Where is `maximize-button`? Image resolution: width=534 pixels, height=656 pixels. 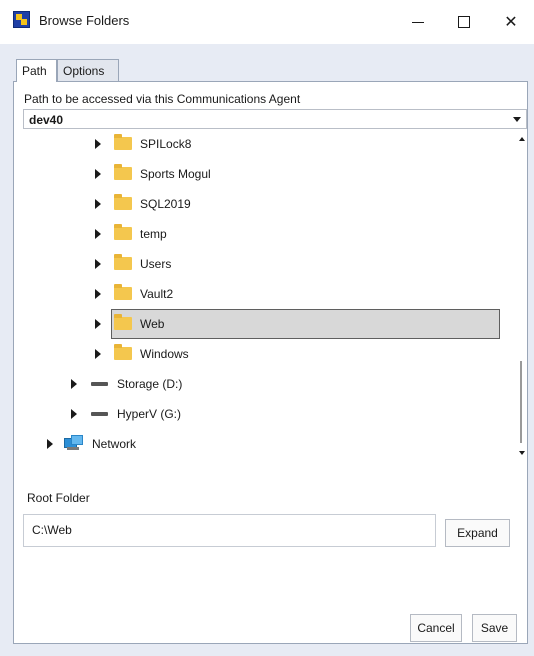 maximize-button is located at coordinates (464, 22).